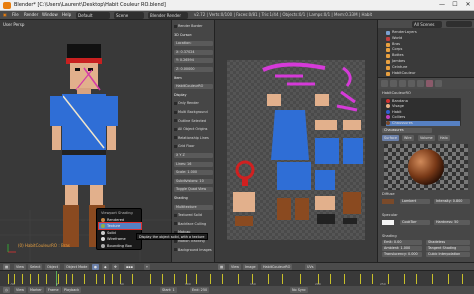 The width and height of the screenshot is (474, 294). What do you see at coordinates (120, 239) in the screenshot?
I see `shading-option-wireframe: Wireframe` at bounding box center [120, 239].